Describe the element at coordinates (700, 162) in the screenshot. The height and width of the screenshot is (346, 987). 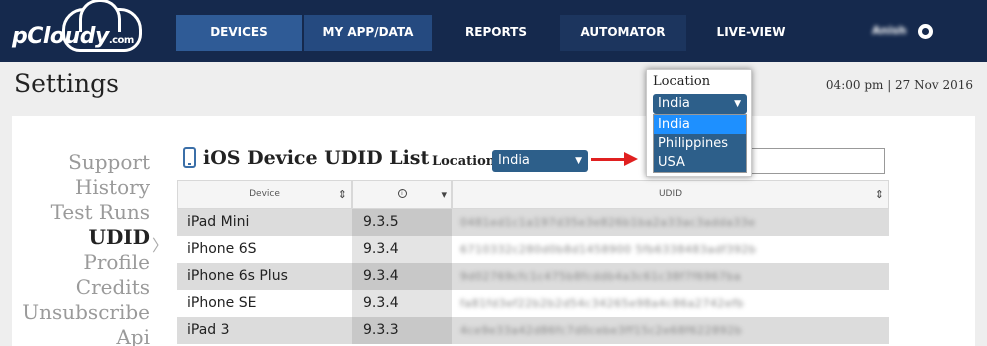
I see `option-usa: USA` at that location.